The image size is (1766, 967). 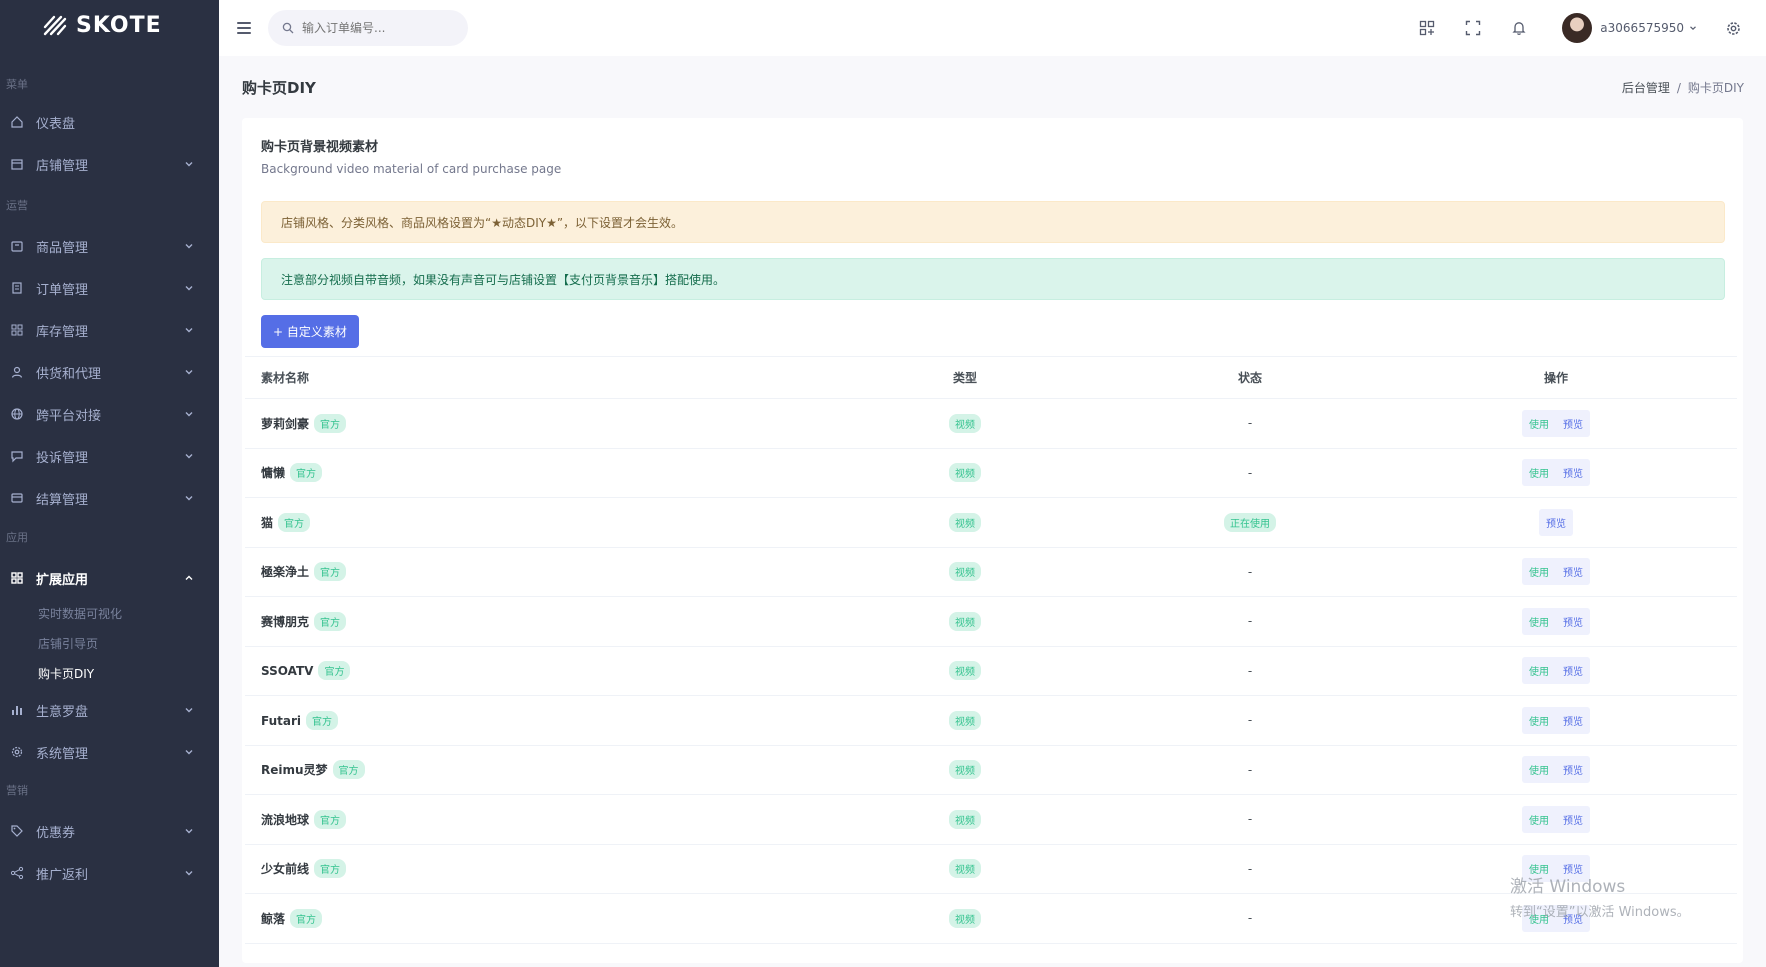 What do you see at coordinates (109, 122) in the screenshot?
I see `sidebar-item-dashboard: 仪表盘` at bounding box center [109, 122].